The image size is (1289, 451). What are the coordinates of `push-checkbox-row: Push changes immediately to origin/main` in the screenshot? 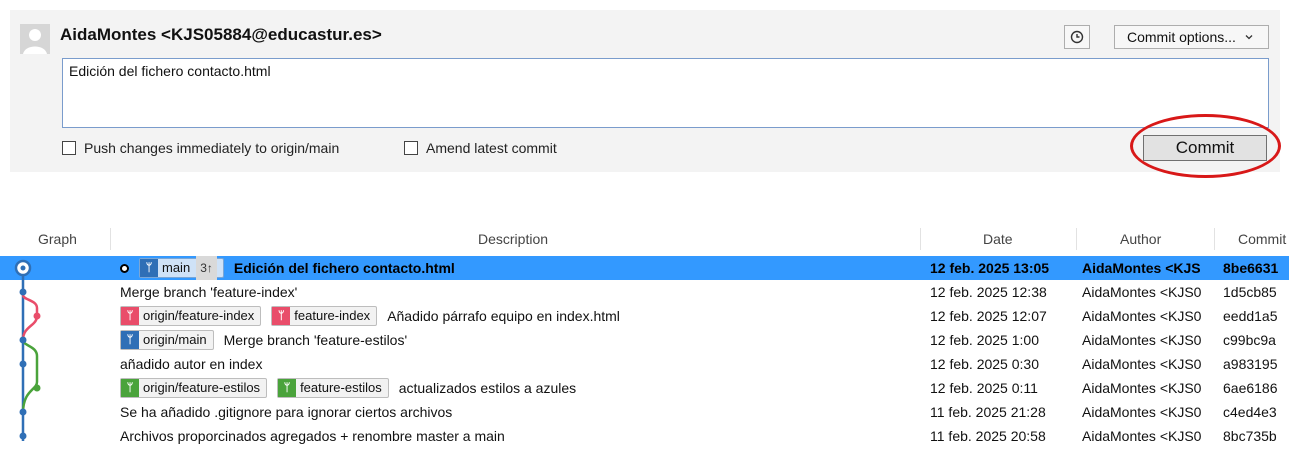 It's located at (200, 148).